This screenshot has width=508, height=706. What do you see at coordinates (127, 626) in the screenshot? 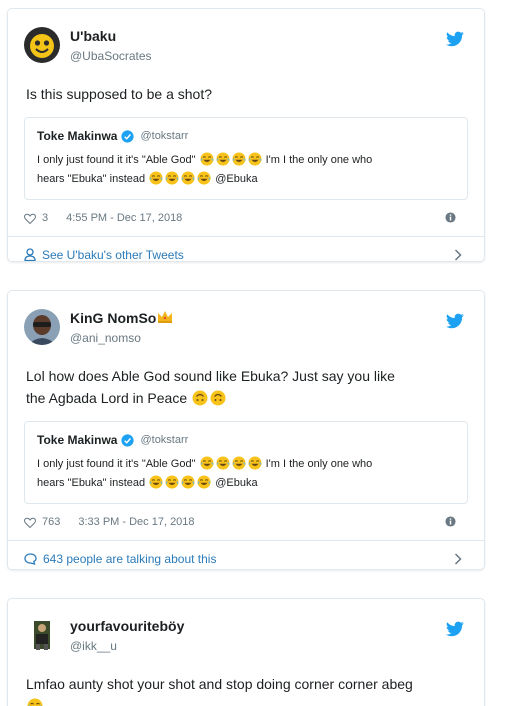
I see `author-name: yourfavouriteböy` at bounding box center [127, 626].